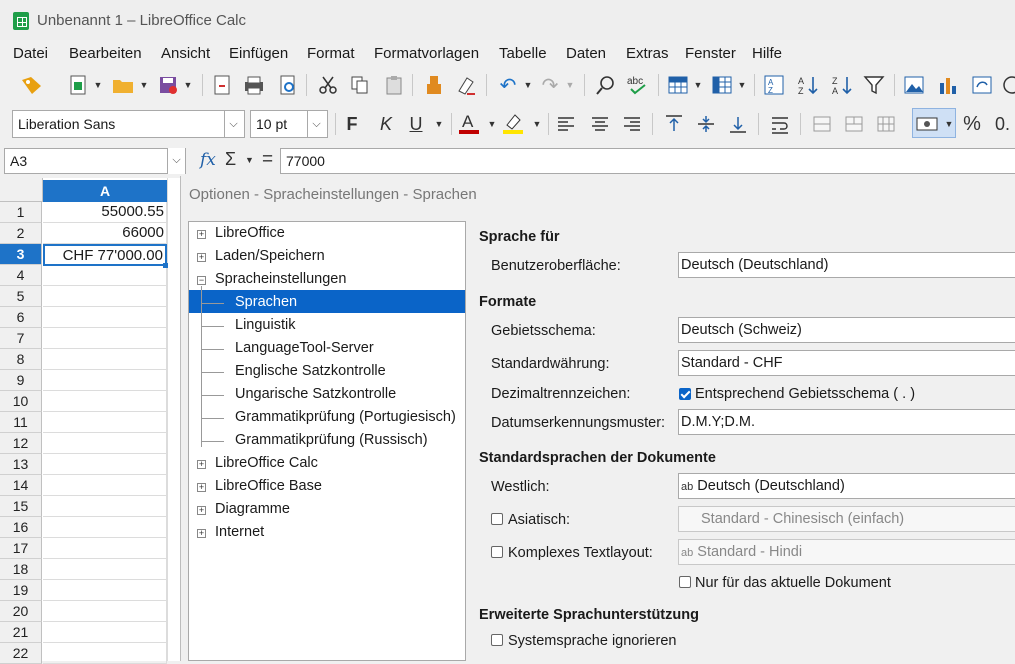 Image resolution: width=1015 pixels, height=664 pixels. What do you see at coordinates (698, 85) in the screenshot?
I see `row-dropdown-icon: ▼` at bounding box center [698, 85].